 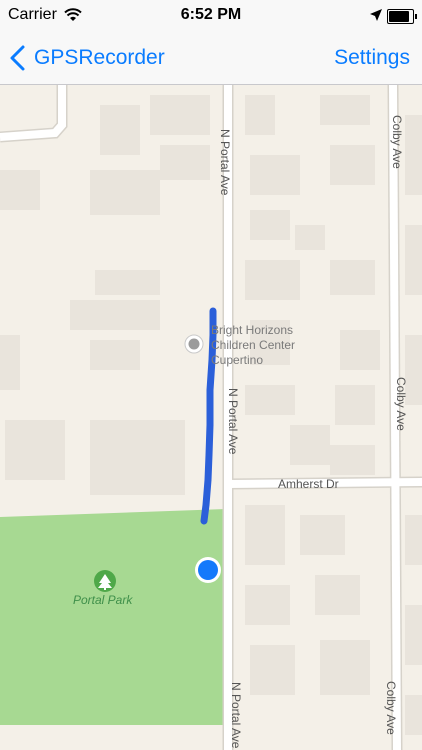 I want to click on back-button: GPSRecorder, so click(x=86, y=58).